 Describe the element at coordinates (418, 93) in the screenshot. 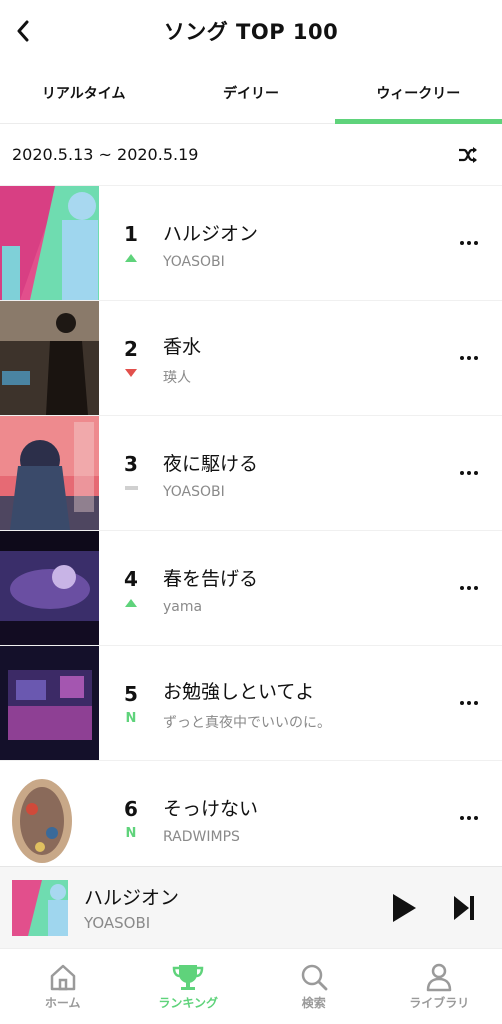

I see `tab-weekly: ウィークリー` at that location.